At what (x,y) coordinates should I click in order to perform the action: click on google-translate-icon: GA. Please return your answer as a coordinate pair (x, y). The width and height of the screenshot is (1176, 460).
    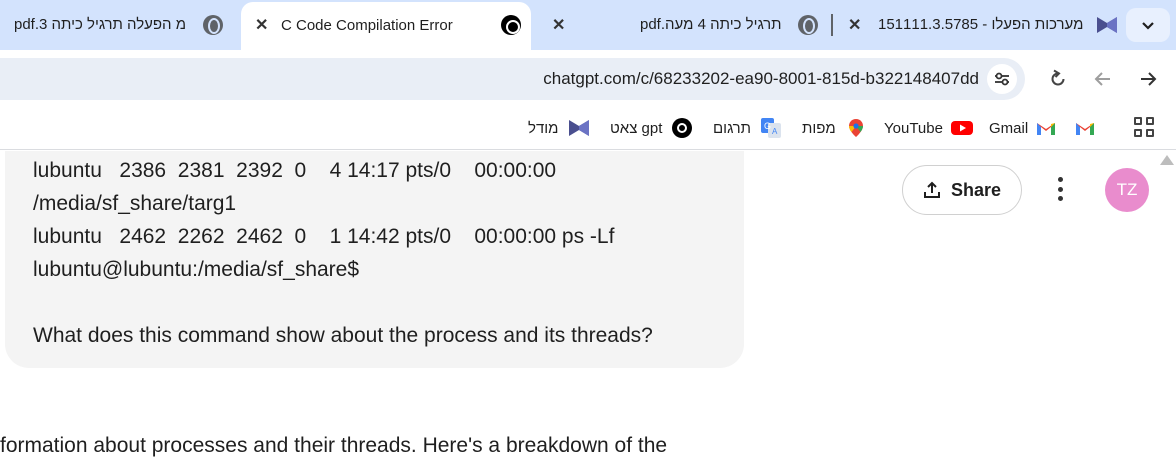
    Looking at the image, I should click on (771, 128).